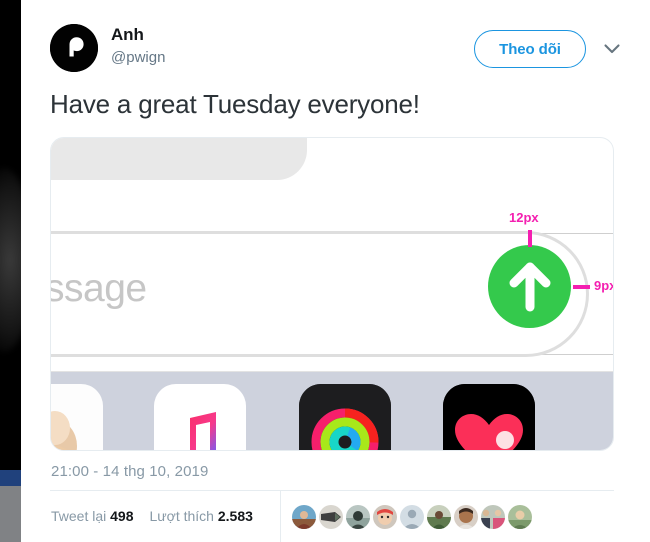  Describe the element at coordinates (77, 417) in the screenshot. I see `photos-app-icon` at that location.